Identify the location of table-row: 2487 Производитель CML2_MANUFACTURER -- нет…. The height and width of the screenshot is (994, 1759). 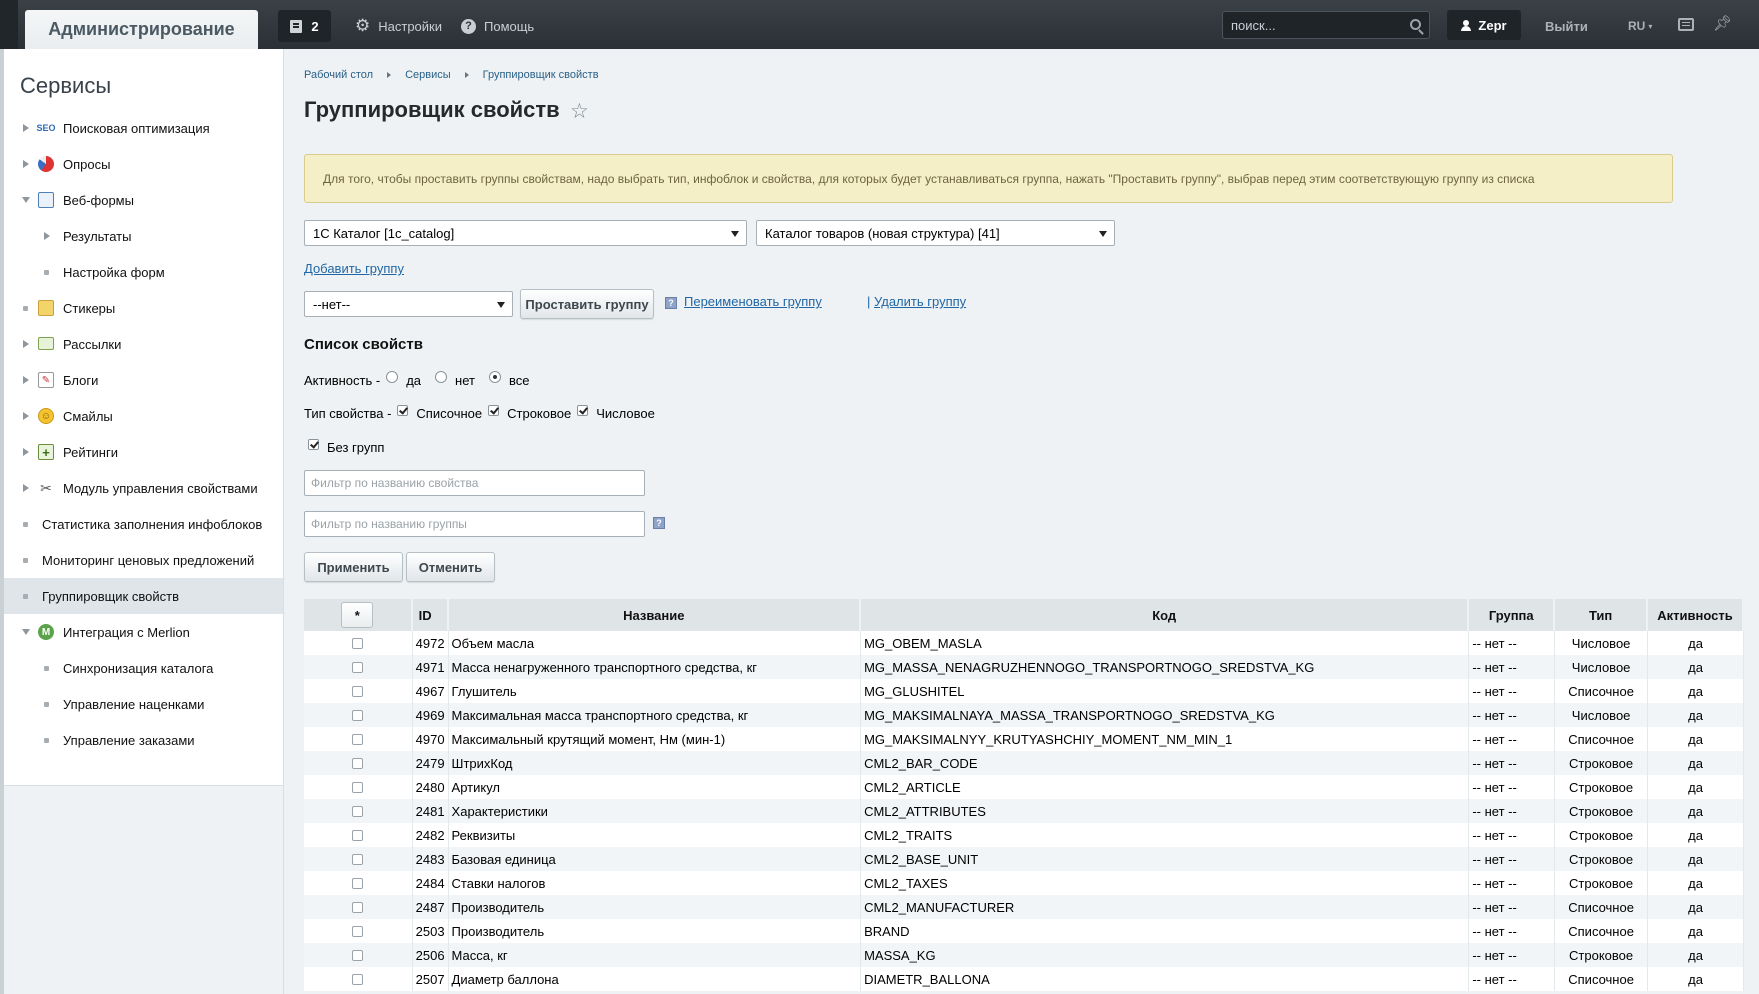
(1024, 907).